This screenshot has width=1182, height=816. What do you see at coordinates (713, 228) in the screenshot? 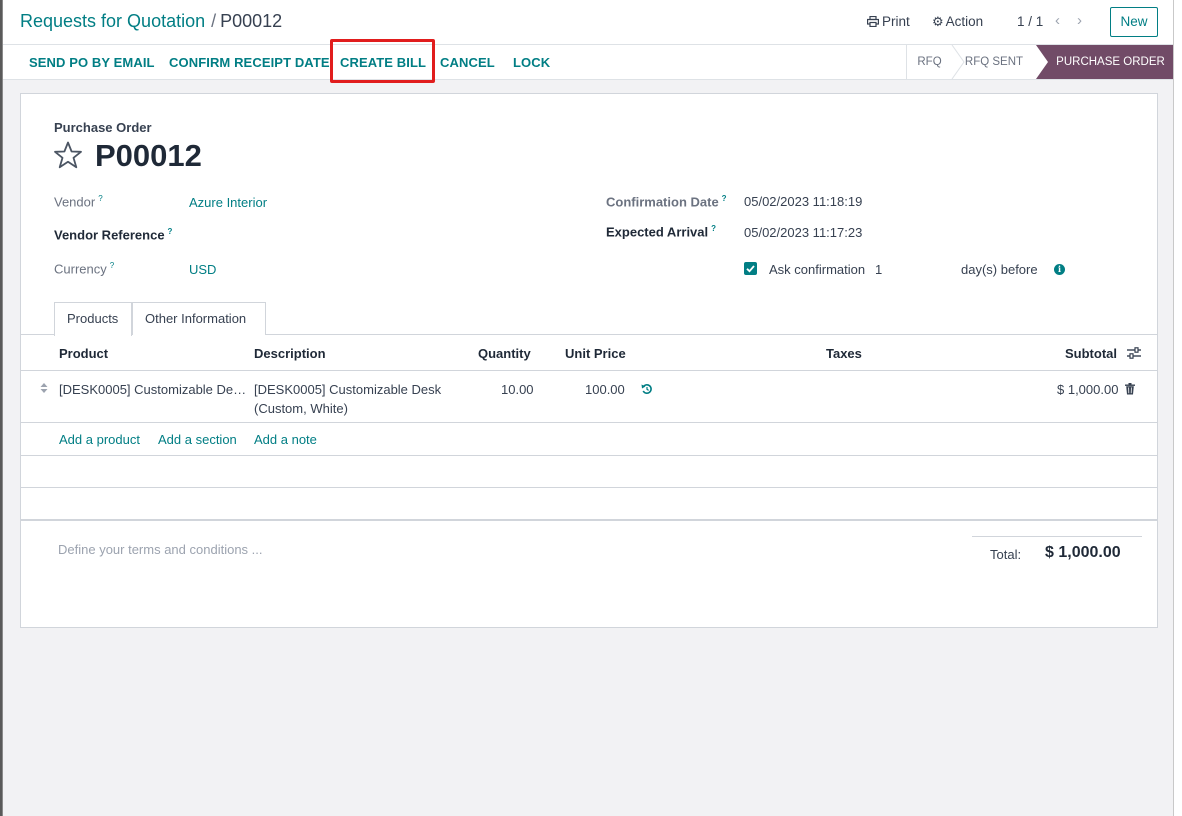
I see `expected-arrival-help-mark: ?` at bounding box center [713, 228].